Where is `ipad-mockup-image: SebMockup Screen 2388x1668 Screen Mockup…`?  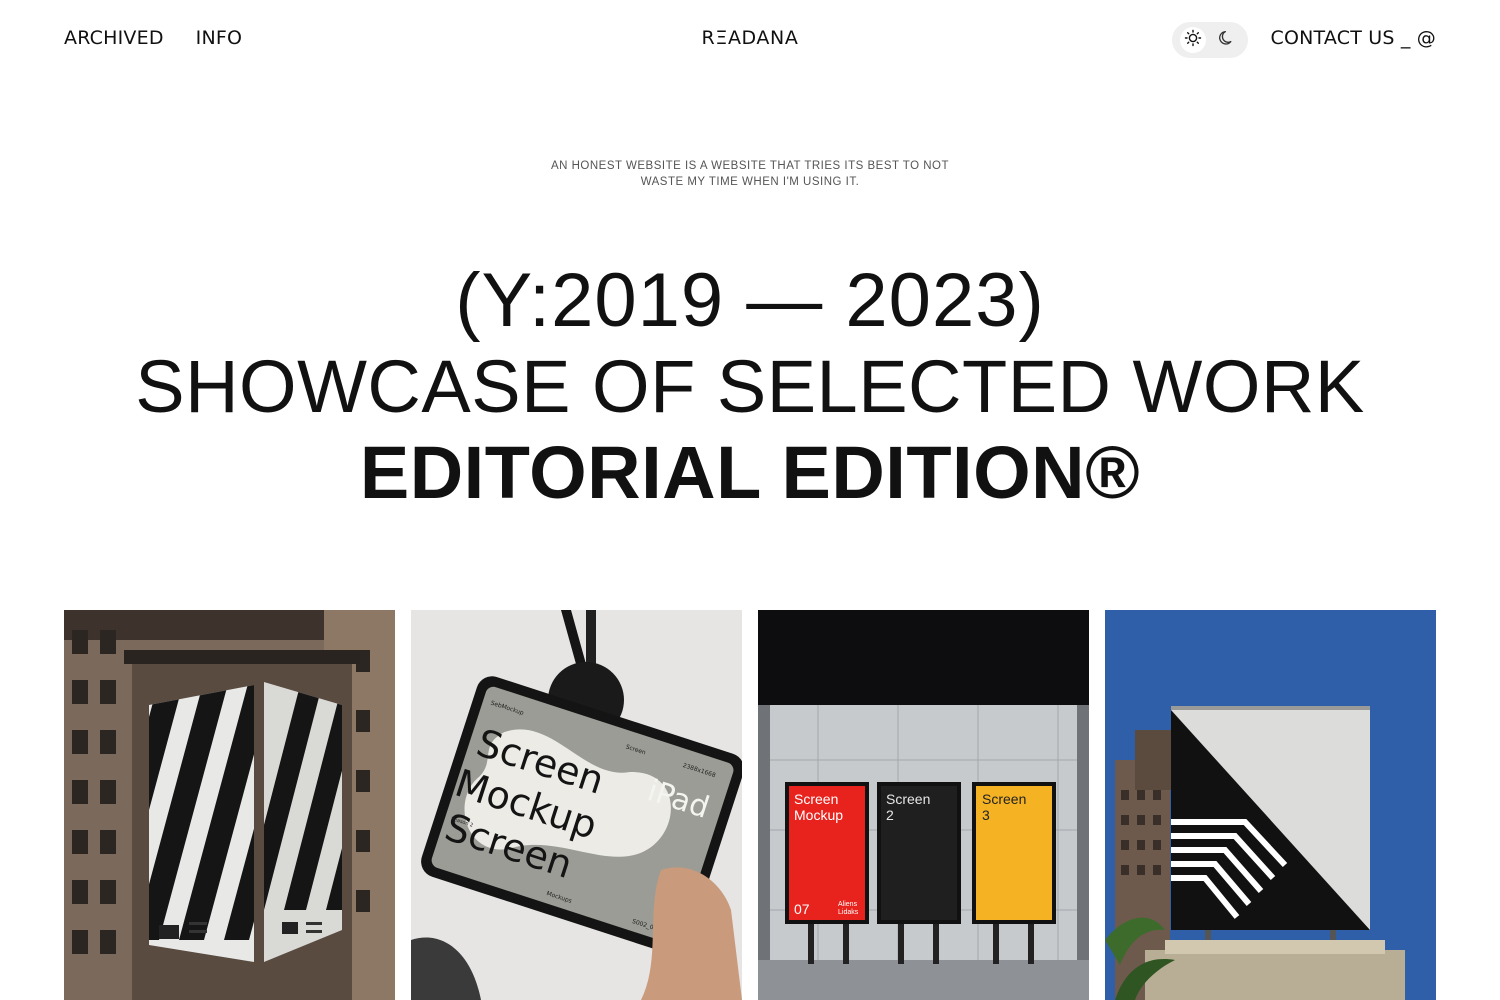 ipad-mockup-image: SebMockup Screen 2388x1668 Screen Mockup… is located at coordinates (576, 805).